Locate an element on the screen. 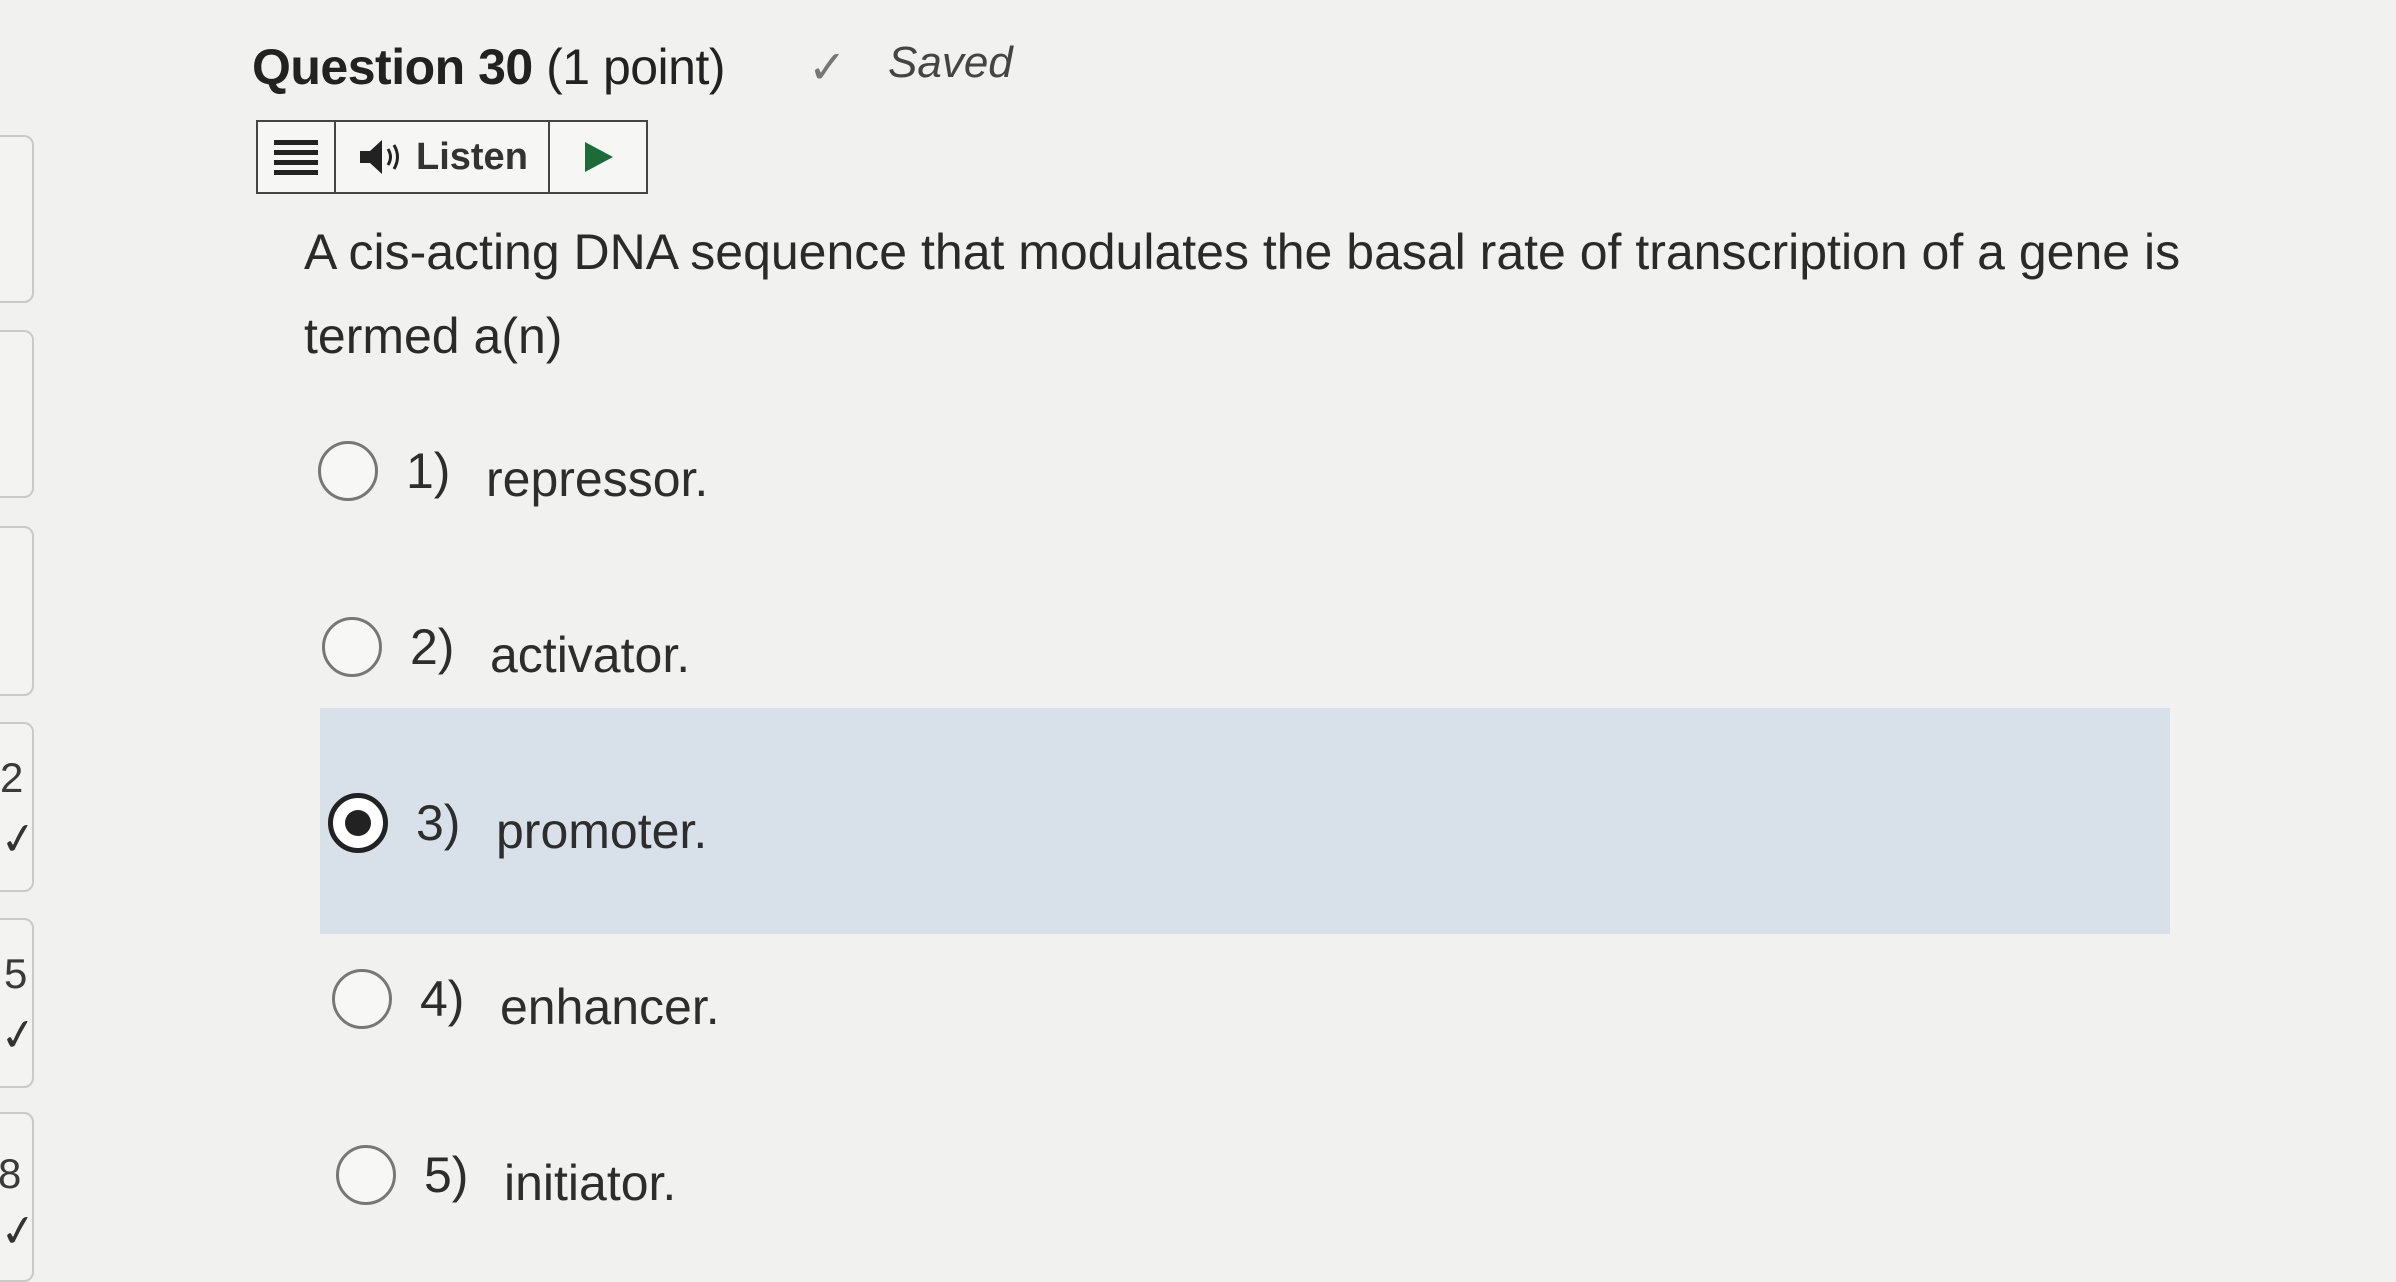  question-title: Question 30 (1 point) is located at coordinates (489, 67).